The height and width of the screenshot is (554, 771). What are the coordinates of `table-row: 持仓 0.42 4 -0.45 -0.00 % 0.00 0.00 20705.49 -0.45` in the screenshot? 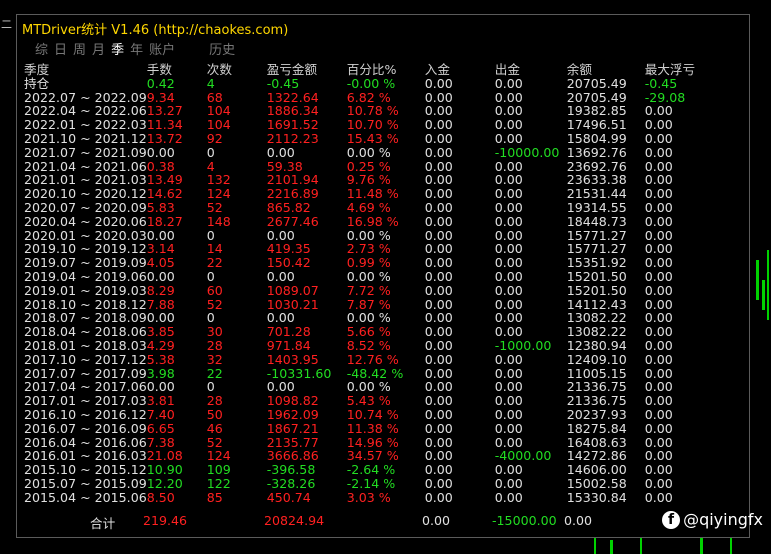 It's located at (379, 83).